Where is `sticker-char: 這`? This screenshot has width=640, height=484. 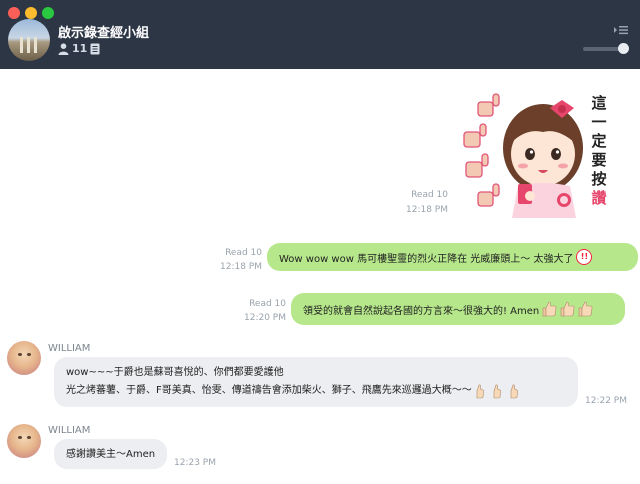
sticker-char: 這 is located at coordinates (599, 103).